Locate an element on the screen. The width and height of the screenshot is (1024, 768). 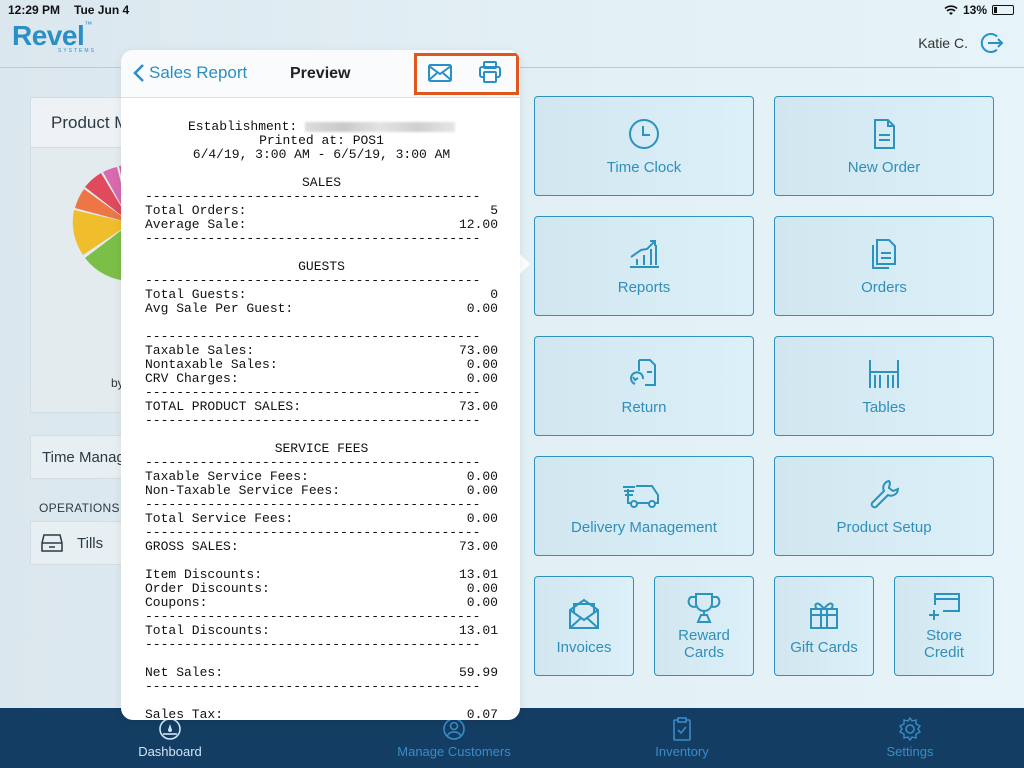
section-service-fees: SERVICE FEES is located at coordinates (321, 448).